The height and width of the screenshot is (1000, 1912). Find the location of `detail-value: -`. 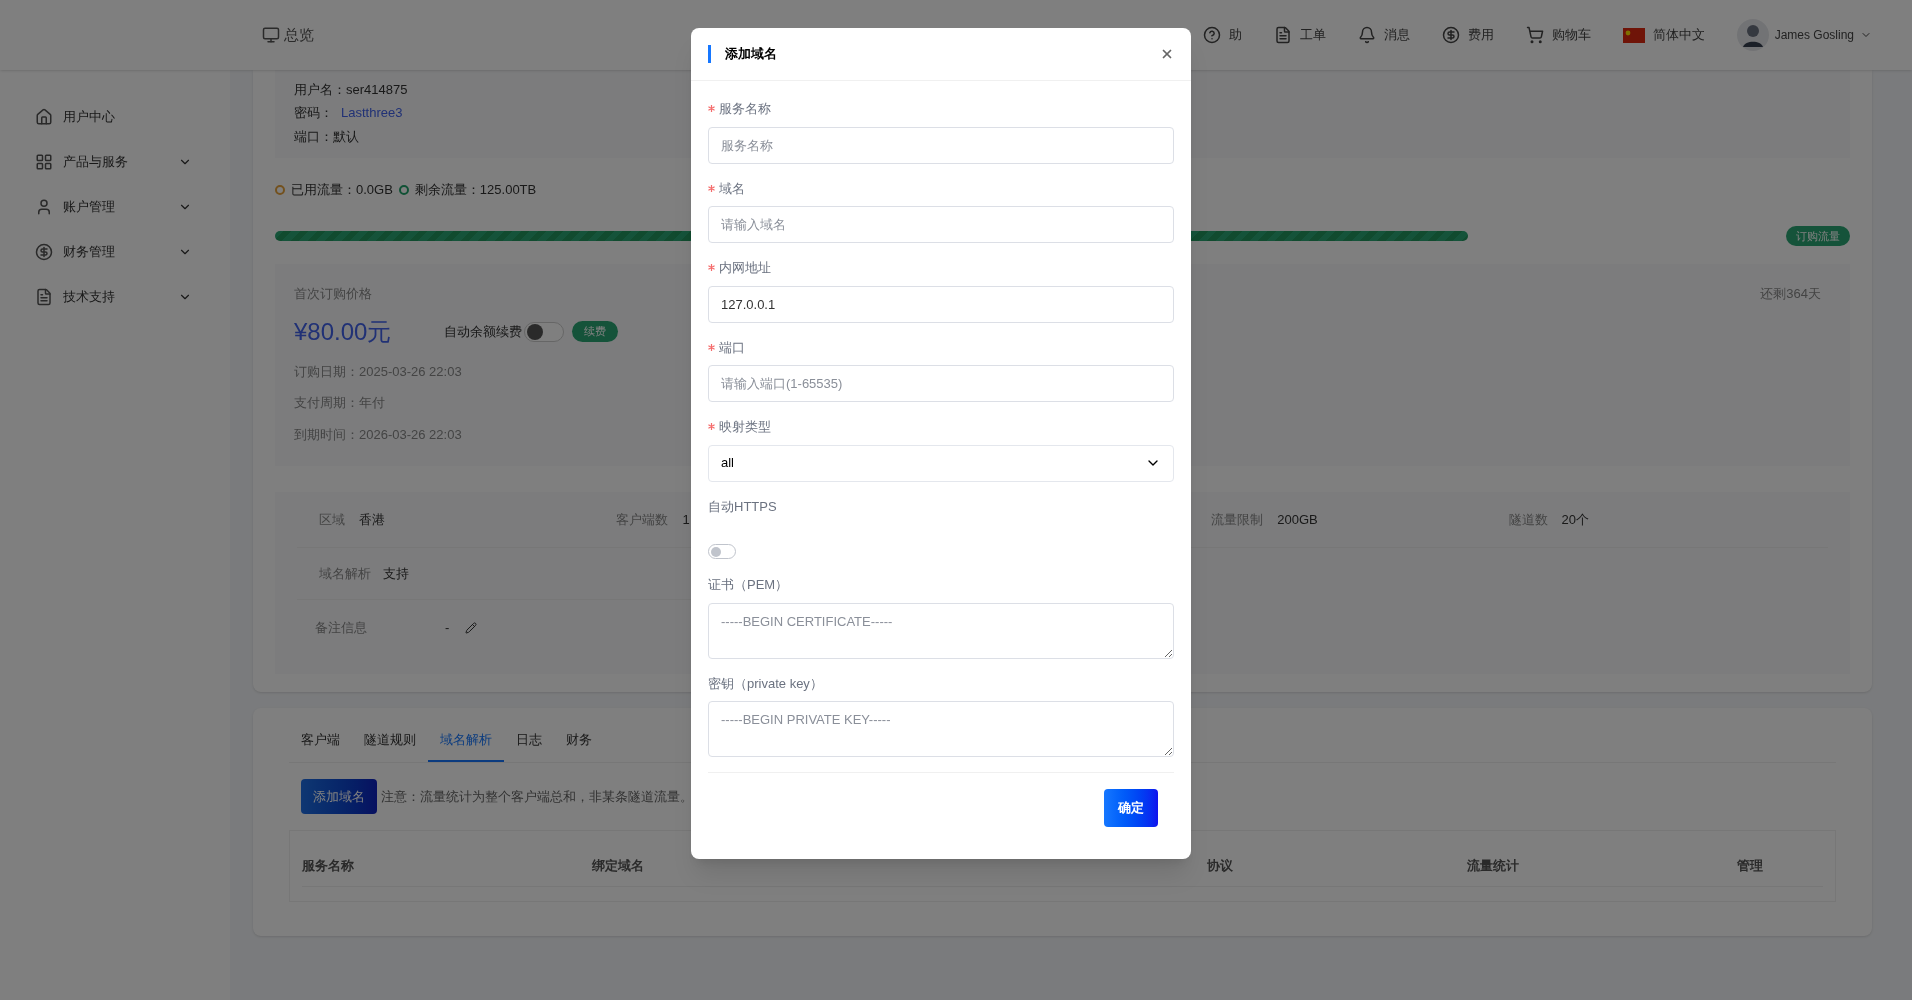

detail-value: - is located at coordinates (447, 628).